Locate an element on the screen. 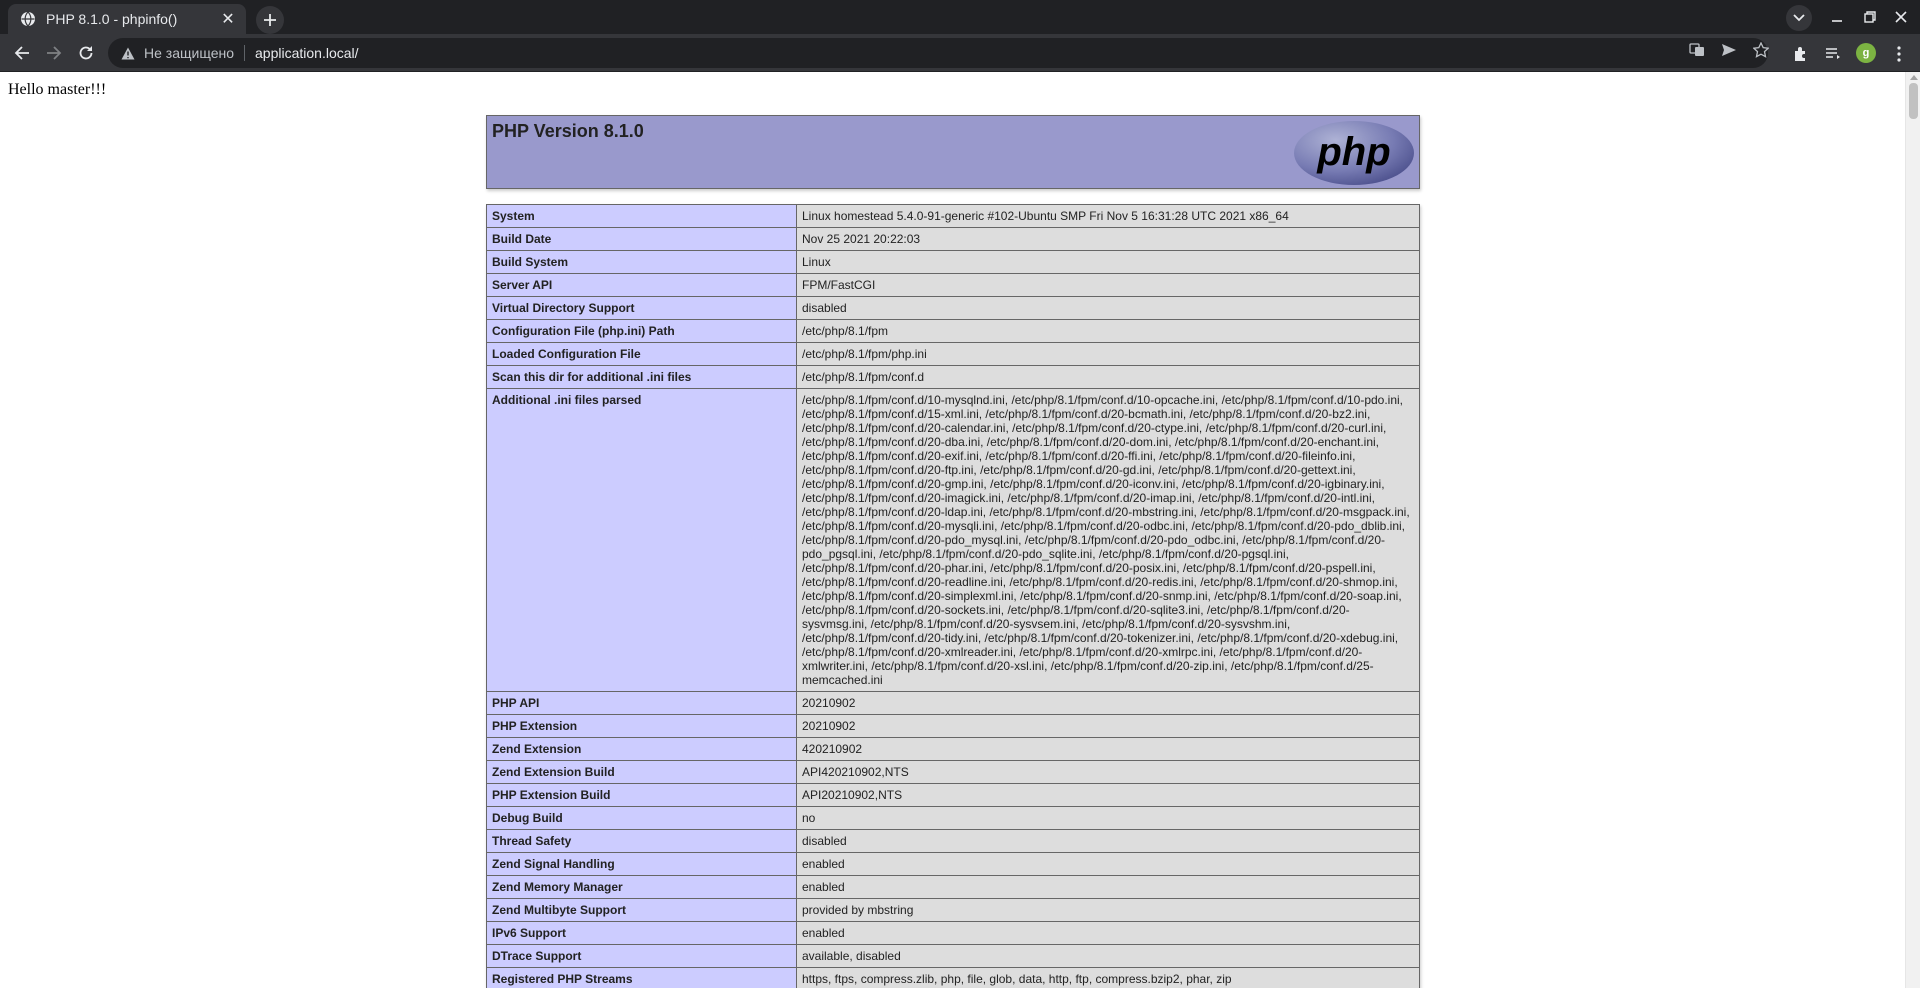 The height and width of the screenshot is (988, 1920). info-label: Debug Build is located at coordinates (641, 818).